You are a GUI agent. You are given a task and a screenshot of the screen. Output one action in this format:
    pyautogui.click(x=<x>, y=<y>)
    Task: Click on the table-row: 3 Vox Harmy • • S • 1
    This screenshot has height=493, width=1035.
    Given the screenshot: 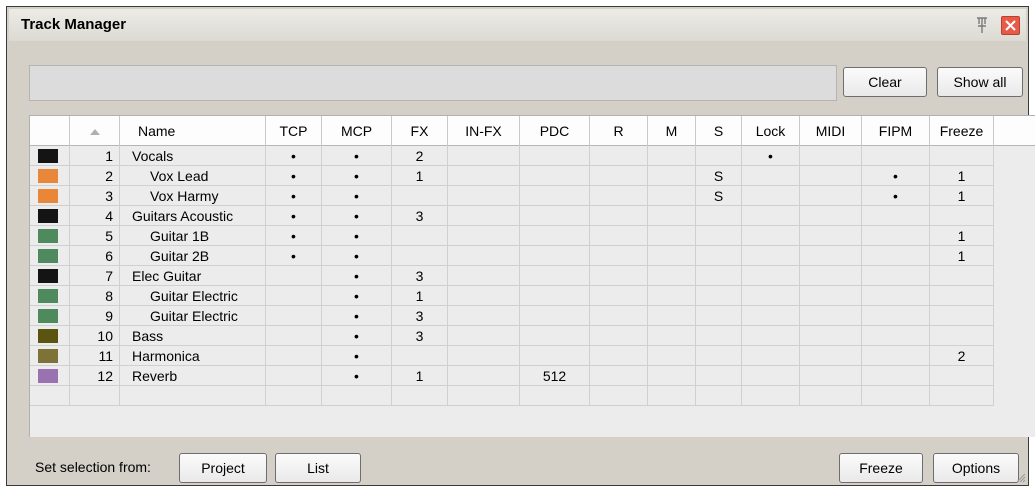 What is the action you would take?
    pyautogui.click(x=532, y=196)
    